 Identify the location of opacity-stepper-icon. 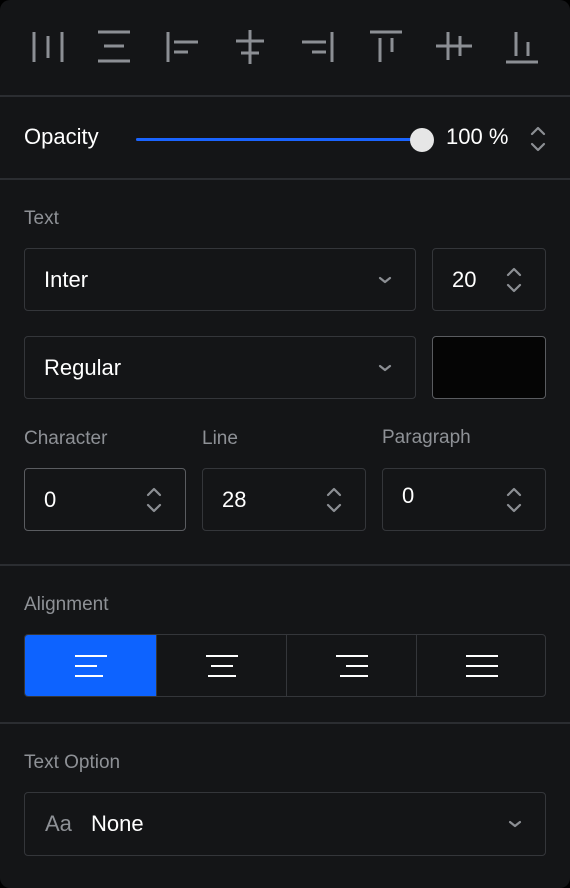
(538, 139).